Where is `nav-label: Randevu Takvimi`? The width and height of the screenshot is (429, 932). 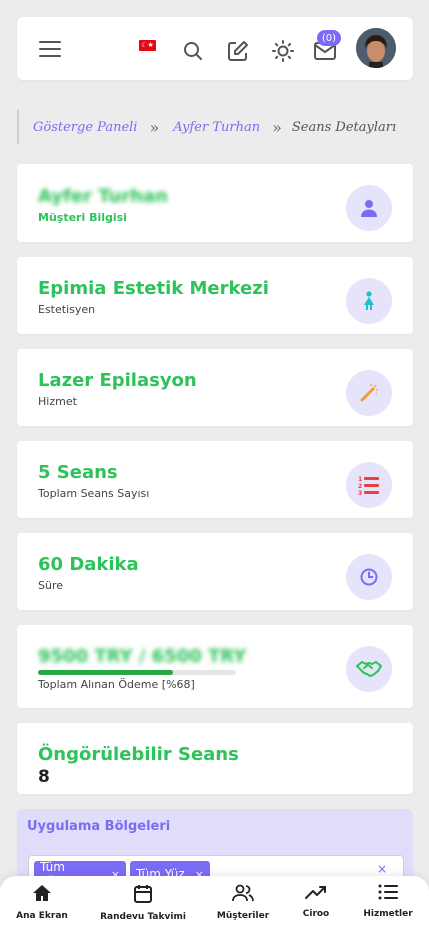 nav-label: Randevu Takvimi is located at coordinates (143, 917).